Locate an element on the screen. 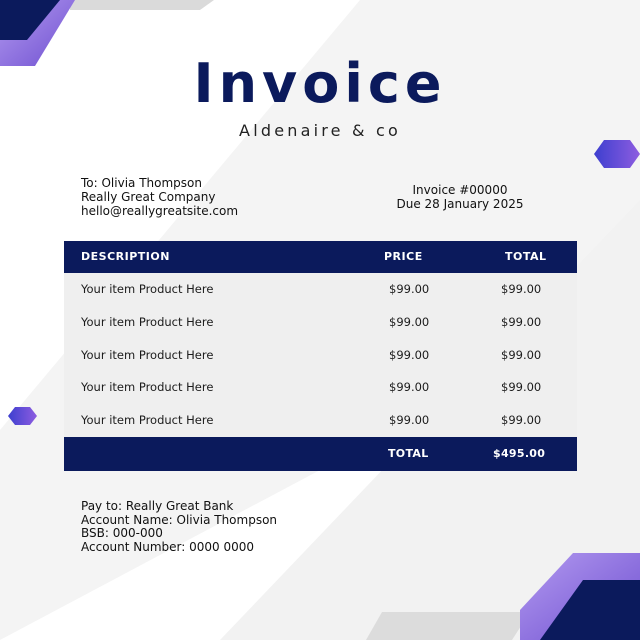 The height and width of the screenshot is (640, 640). table-header: DESCRIPTION PRICE TOTAL is located at coordinates (320, 257).